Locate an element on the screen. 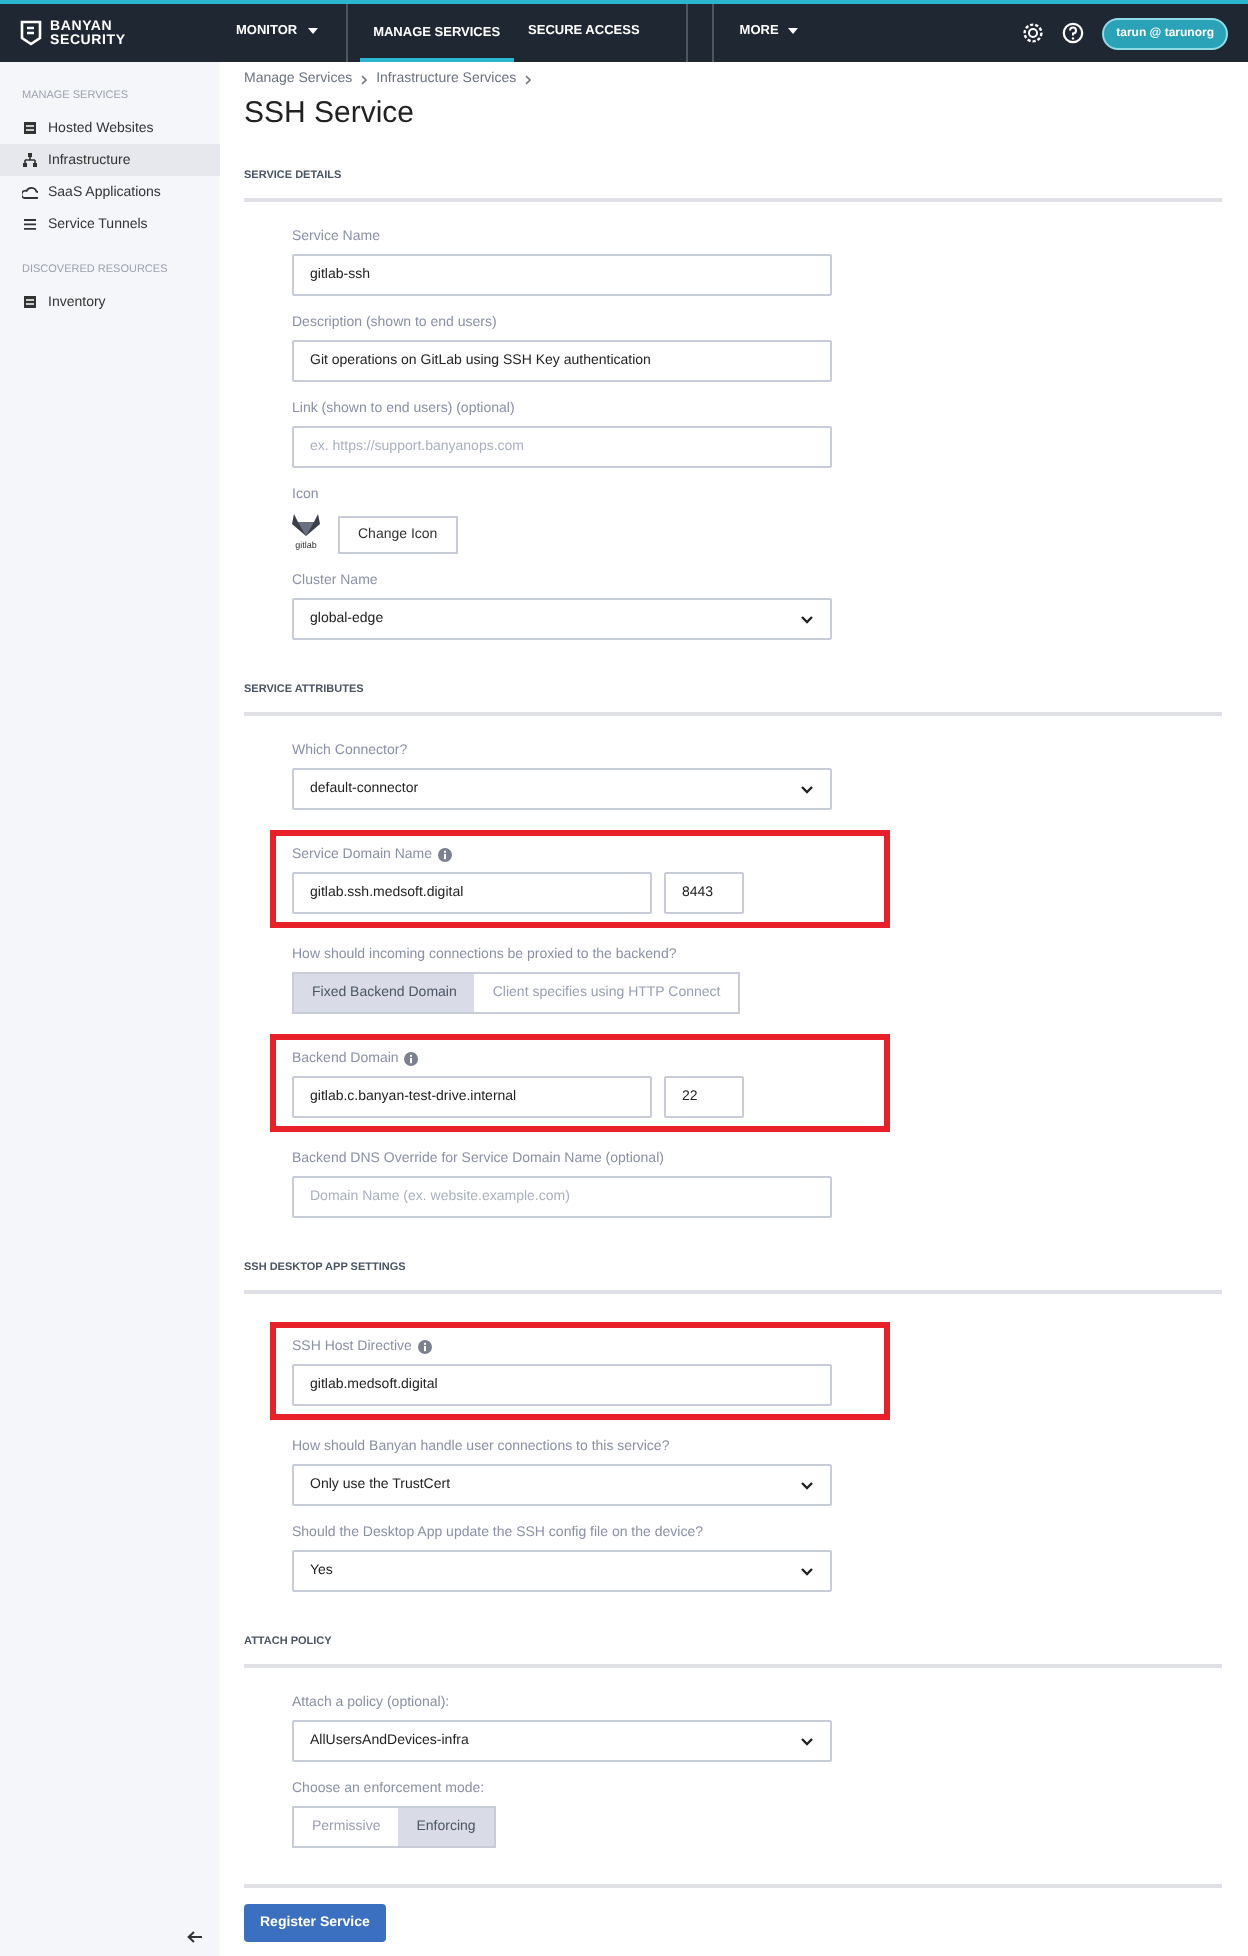  shield-logo-icon is located at coordinates (31, 33).